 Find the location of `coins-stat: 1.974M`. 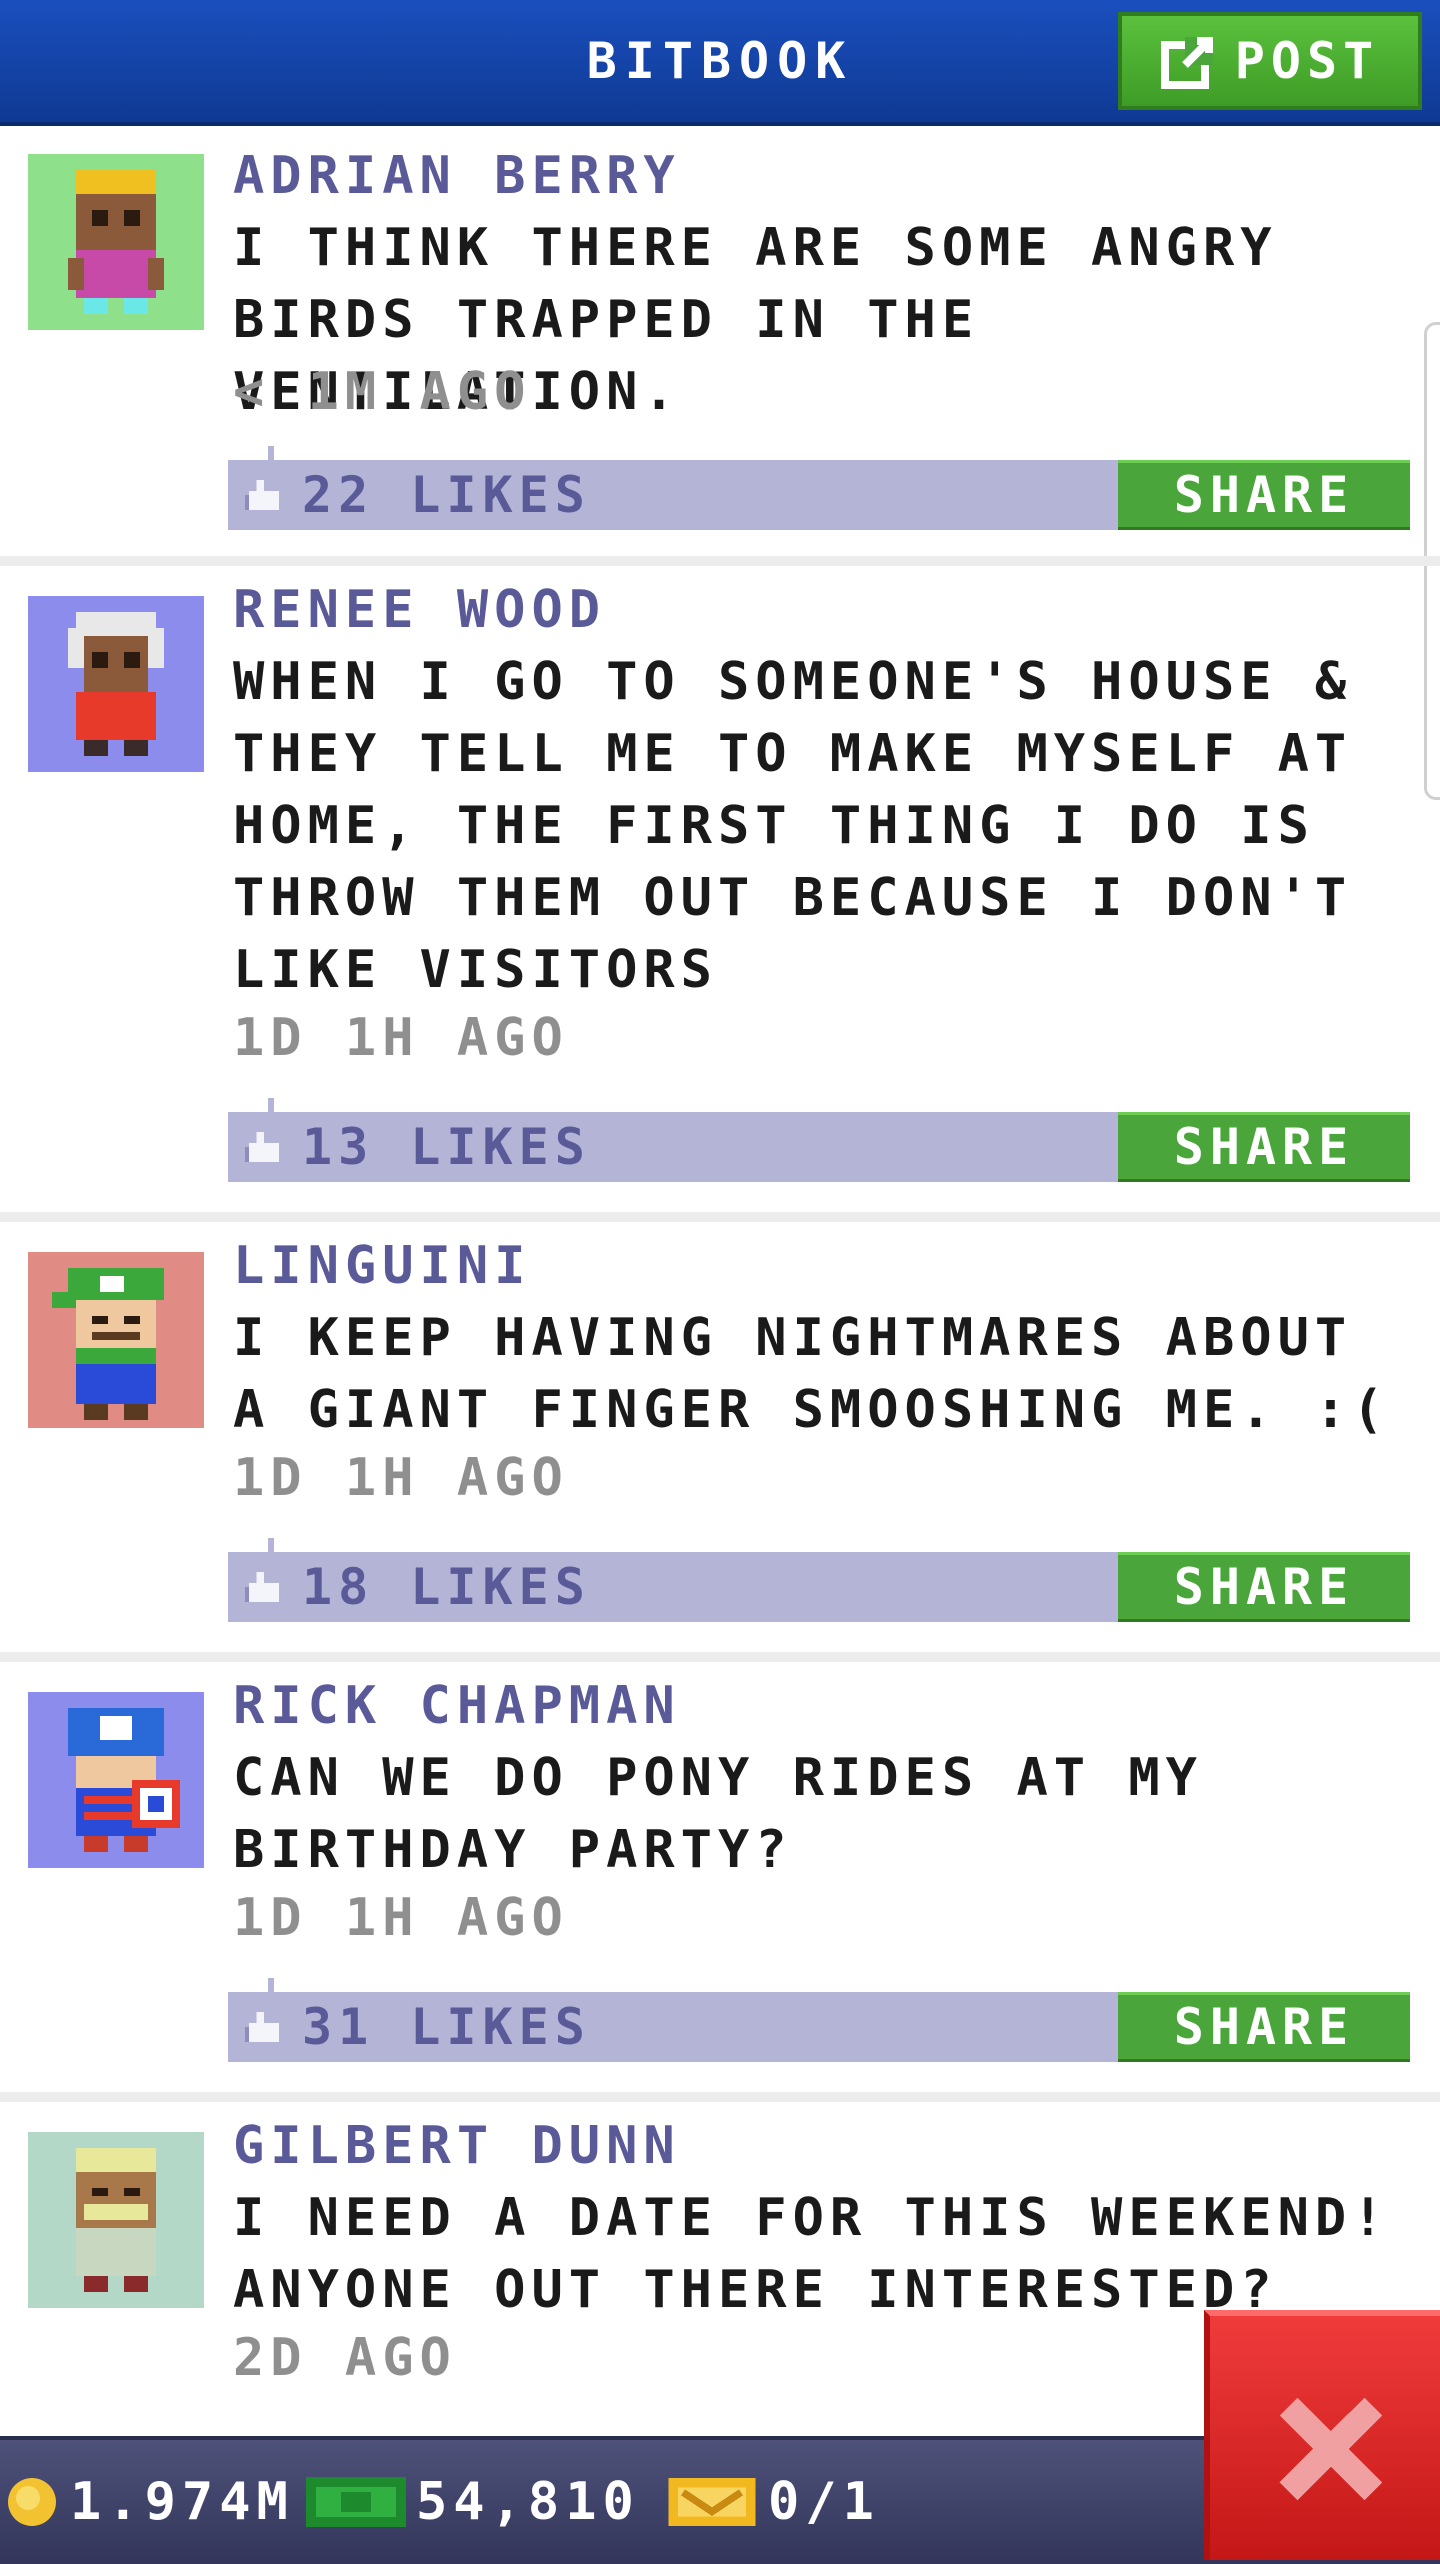

coins-stat: 1.974M is located at coordinates (149, 2502).